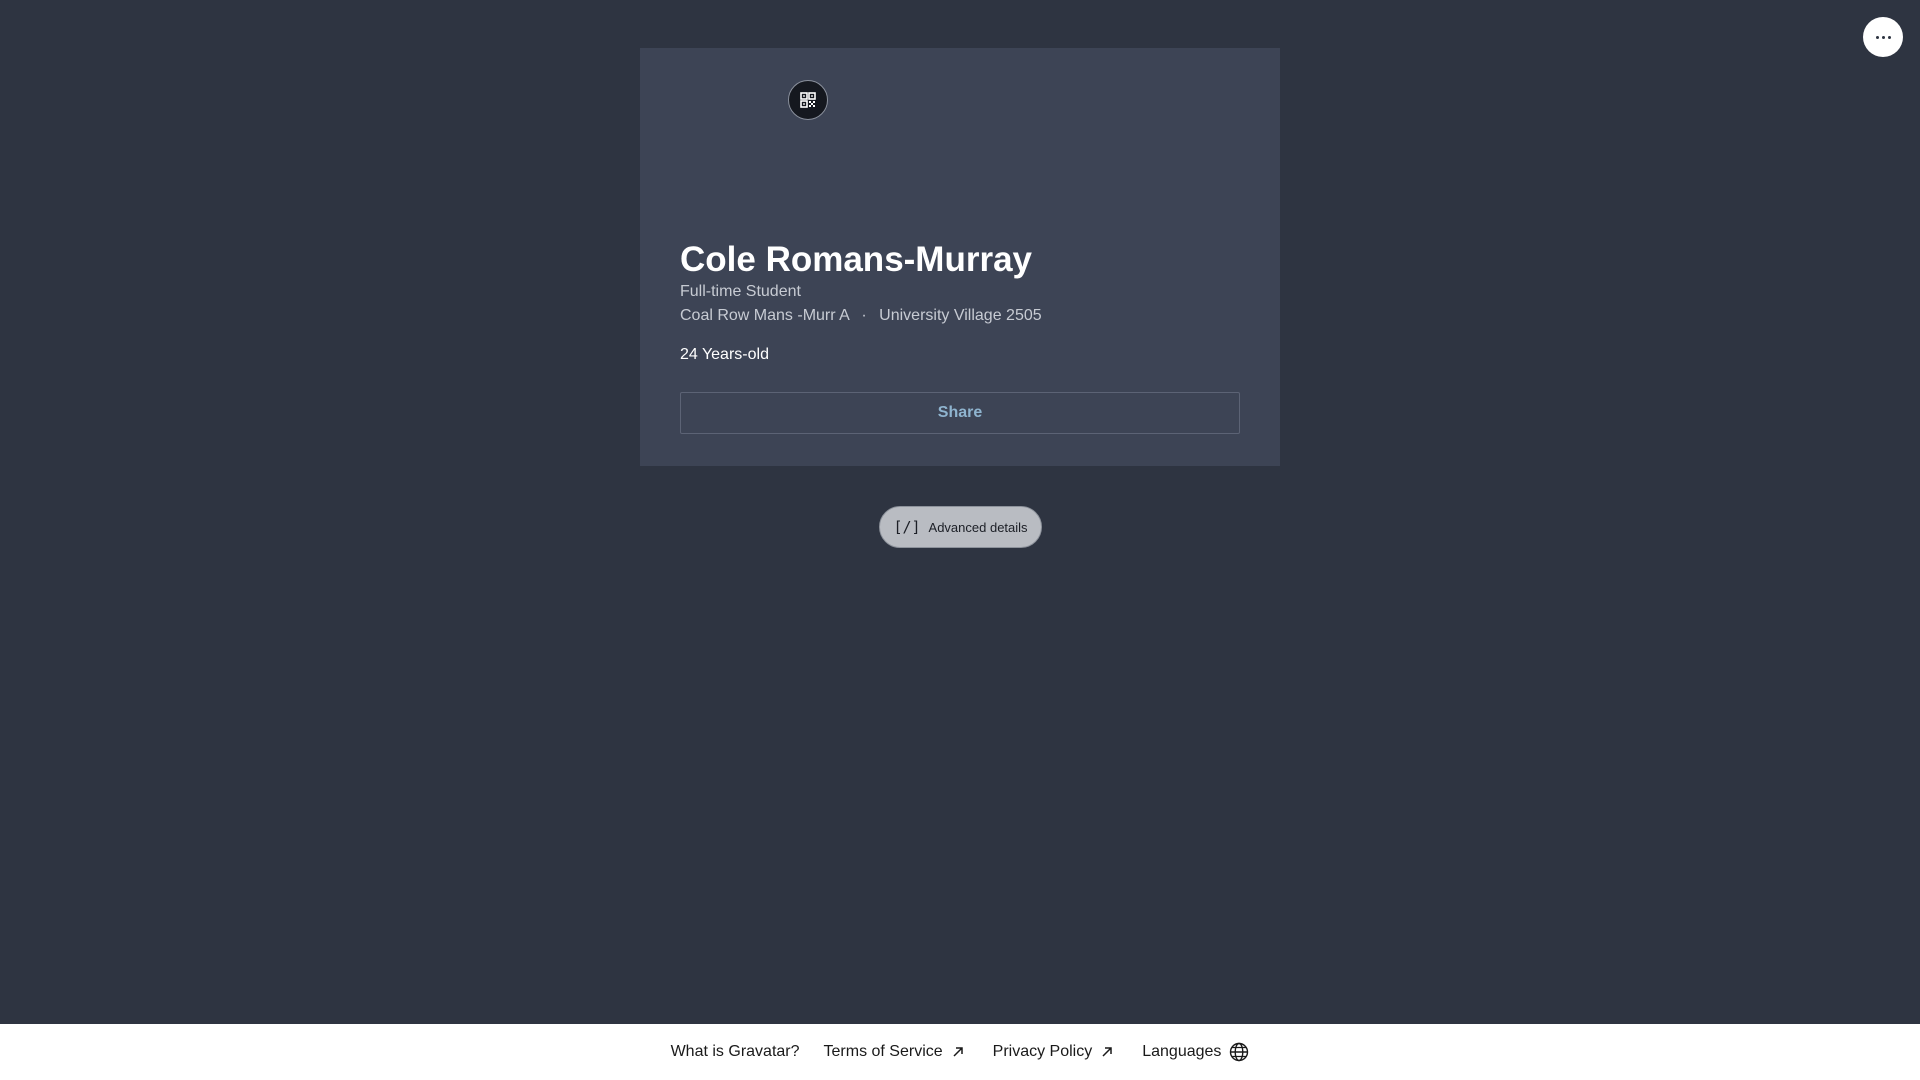  Describe the element at coordinates (740, 291) in the screenshot. I see `job-title: Full-time Student` at that location.